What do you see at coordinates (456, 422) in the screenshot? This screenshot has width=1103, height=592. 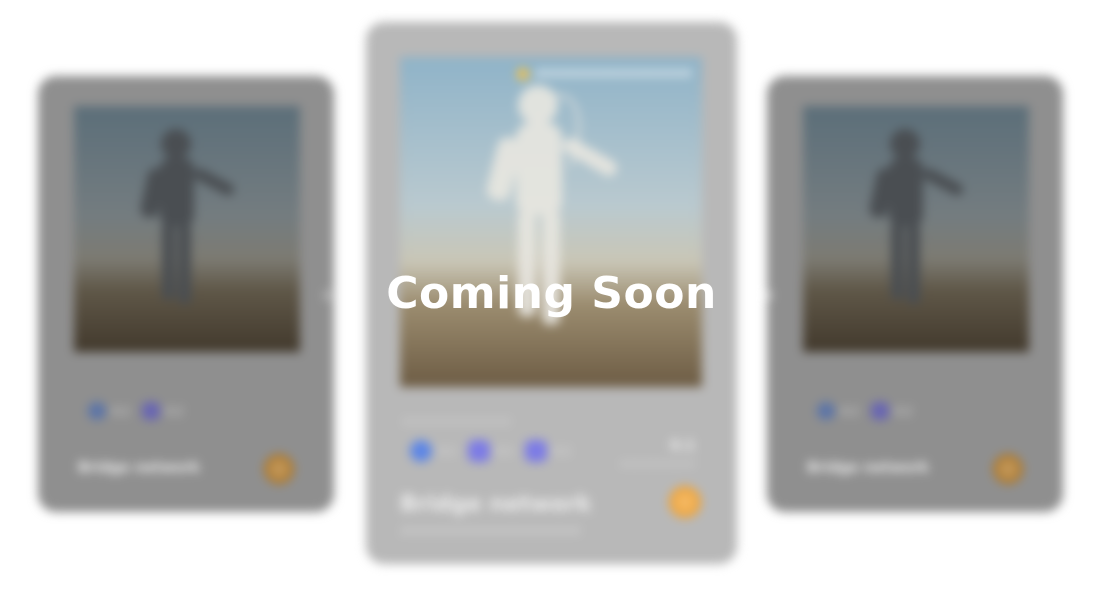 I see `section-label: #############` at bounding box center [456, 422].